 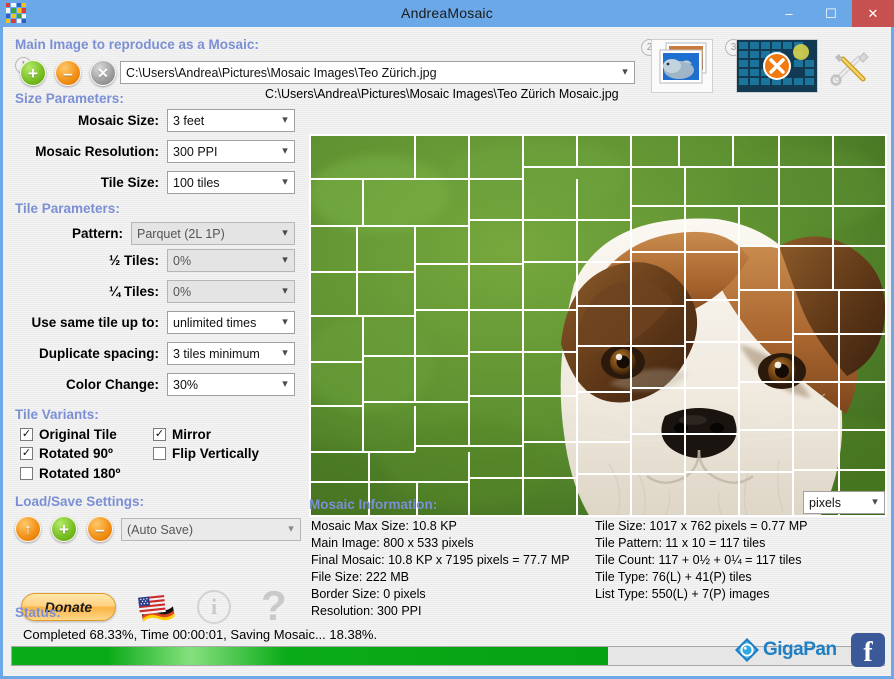 I want to click on checkbox-box, so click(x=26, y=473).